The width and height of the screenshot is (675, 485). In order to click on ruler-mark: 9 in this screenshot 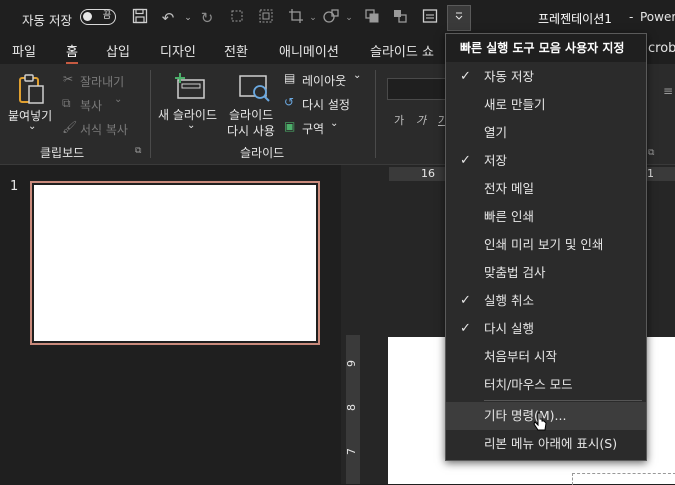, I will do `click(351, 363)`.